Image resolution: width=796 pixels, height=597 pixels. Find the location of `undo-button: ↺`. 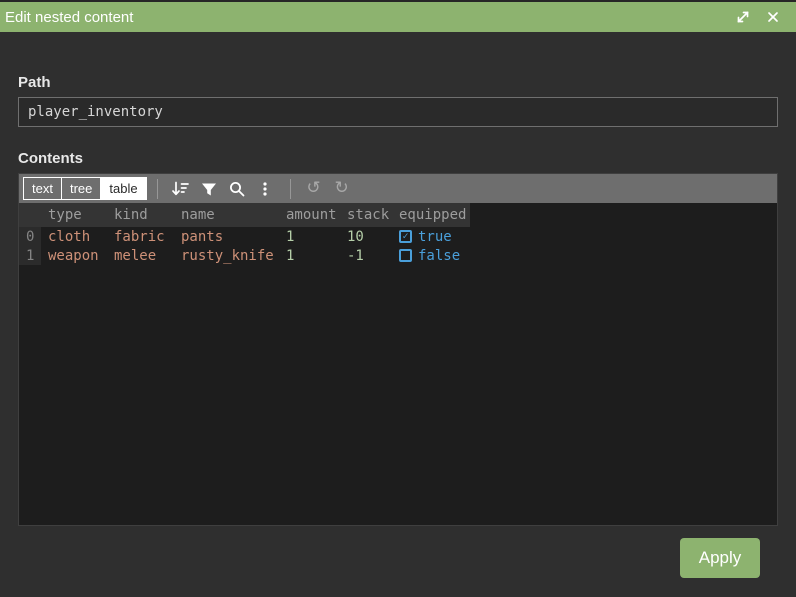

undo-button: ↺ is located at coordinates (314, 189).